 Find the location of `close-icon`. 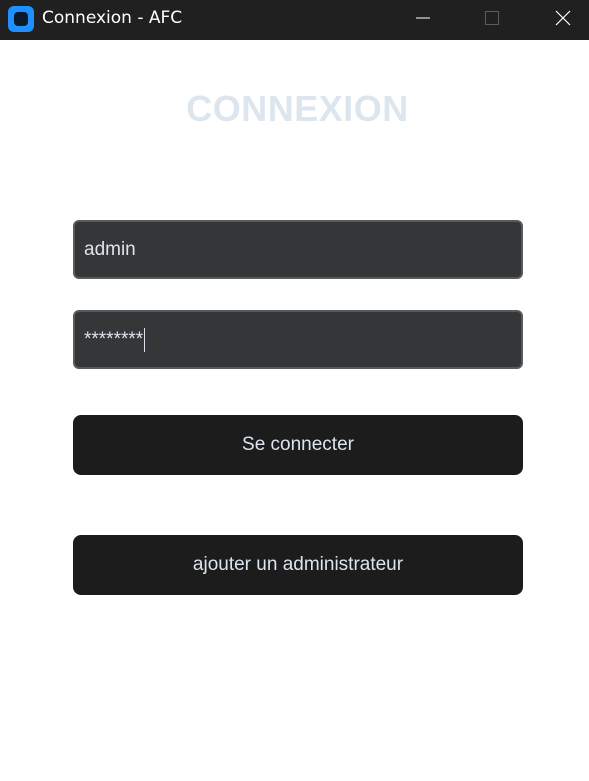

close-icon is located at coordinates (563, 18).